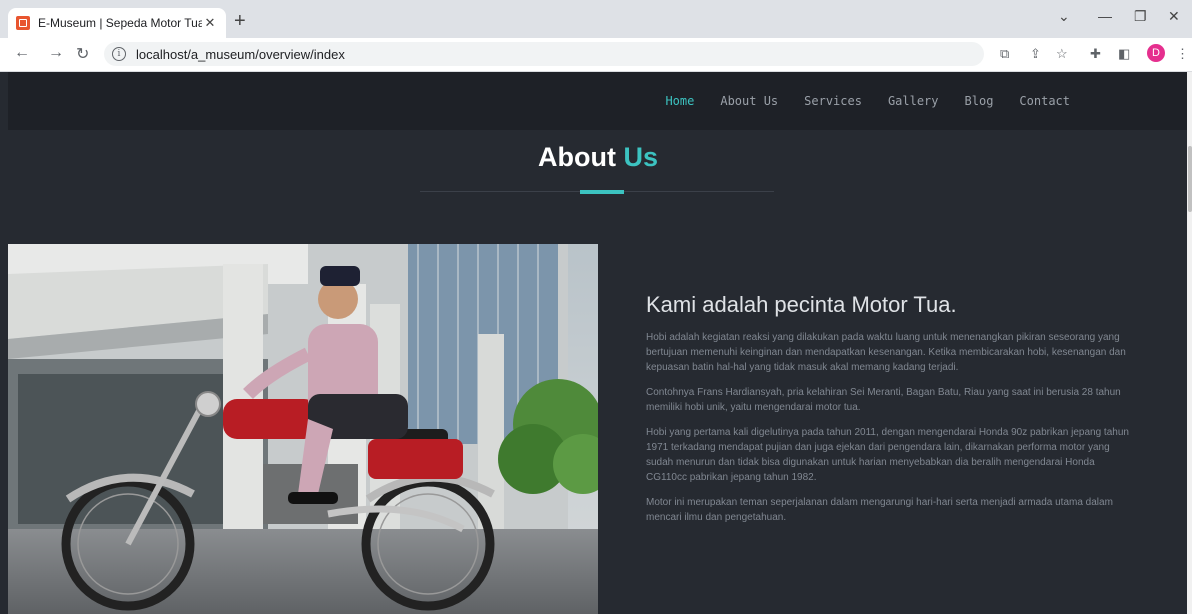 The height and width of the screenshot is (614, 1192). Describe the element at coordinates (577, 157) in the screenshot. I see `section-title-main: About` at that location.